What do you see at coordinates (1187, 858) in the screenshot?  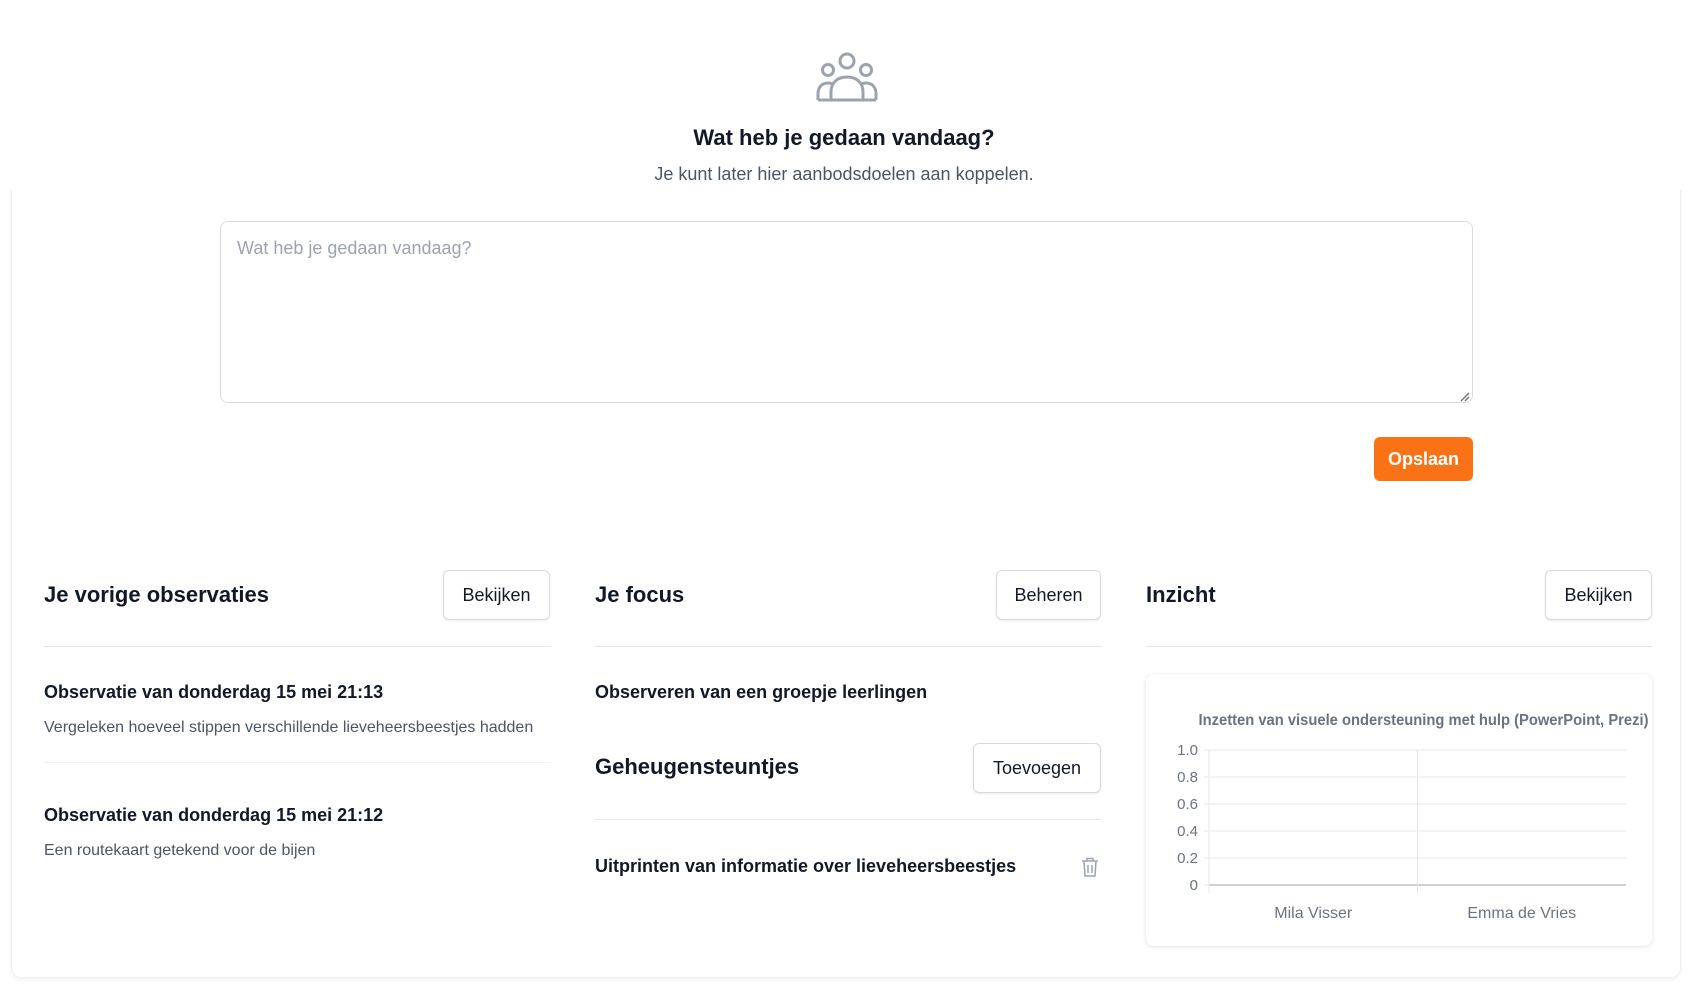 I see `y-tick-label: 0.2` at bounding box center [1187, 858].